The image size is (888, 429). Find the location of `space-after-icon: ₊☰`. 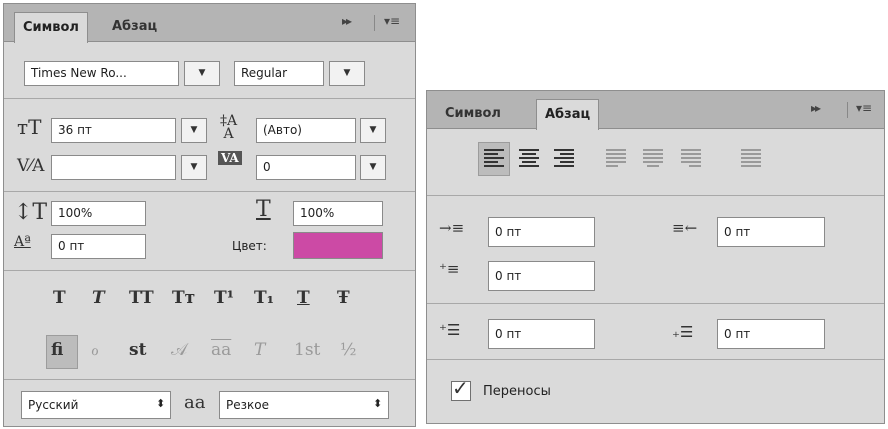

space-after-icon: ₊☰ is located at coordinates (683, 332).